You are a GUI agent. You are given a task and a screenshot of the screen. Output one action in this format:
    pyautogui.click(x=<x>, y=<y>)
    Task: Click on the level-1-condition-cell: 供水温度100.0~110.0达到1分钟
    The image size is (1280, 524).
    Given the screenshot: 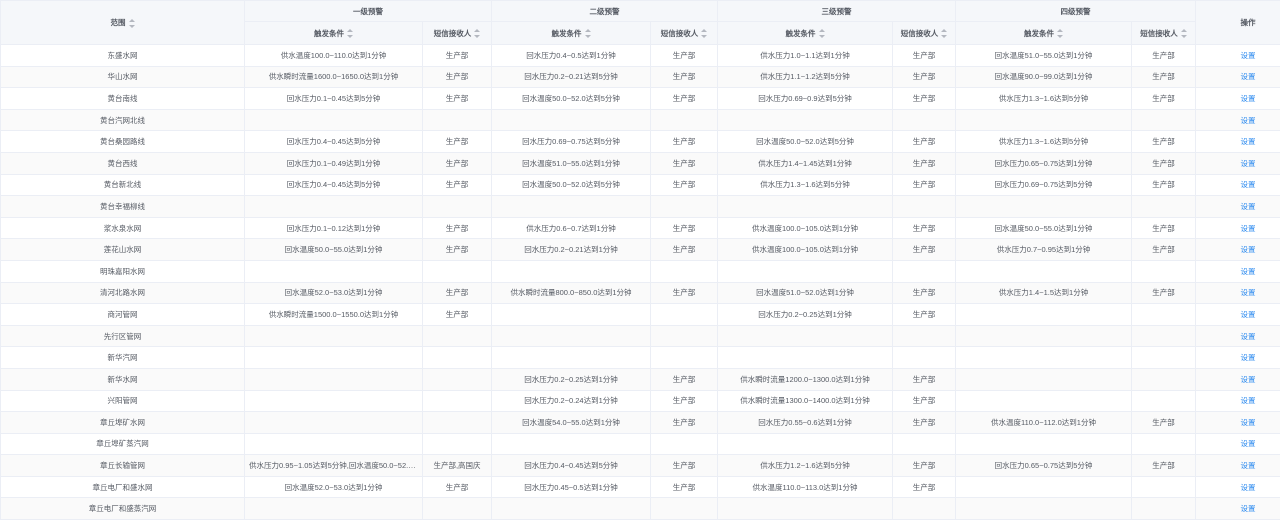 What is the action you would take?
    pyautogui.click(x=333, y=55)
    